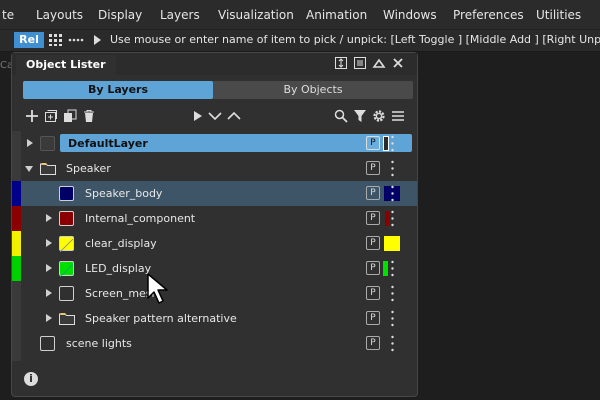 The width and height of the screenshot is (600, 400). What do you see at coordinates (56, 40) in the screenshot?
I see `grid-icon` at bounding box center [56, 40].